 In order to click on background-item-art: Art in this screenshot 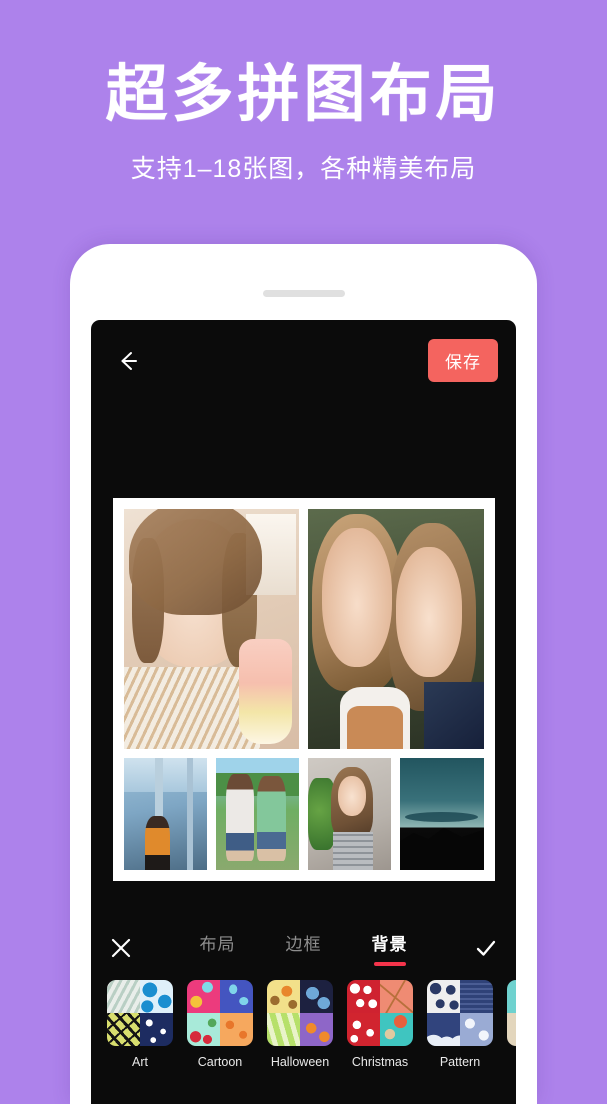, I will do `click(140, 1024)`.